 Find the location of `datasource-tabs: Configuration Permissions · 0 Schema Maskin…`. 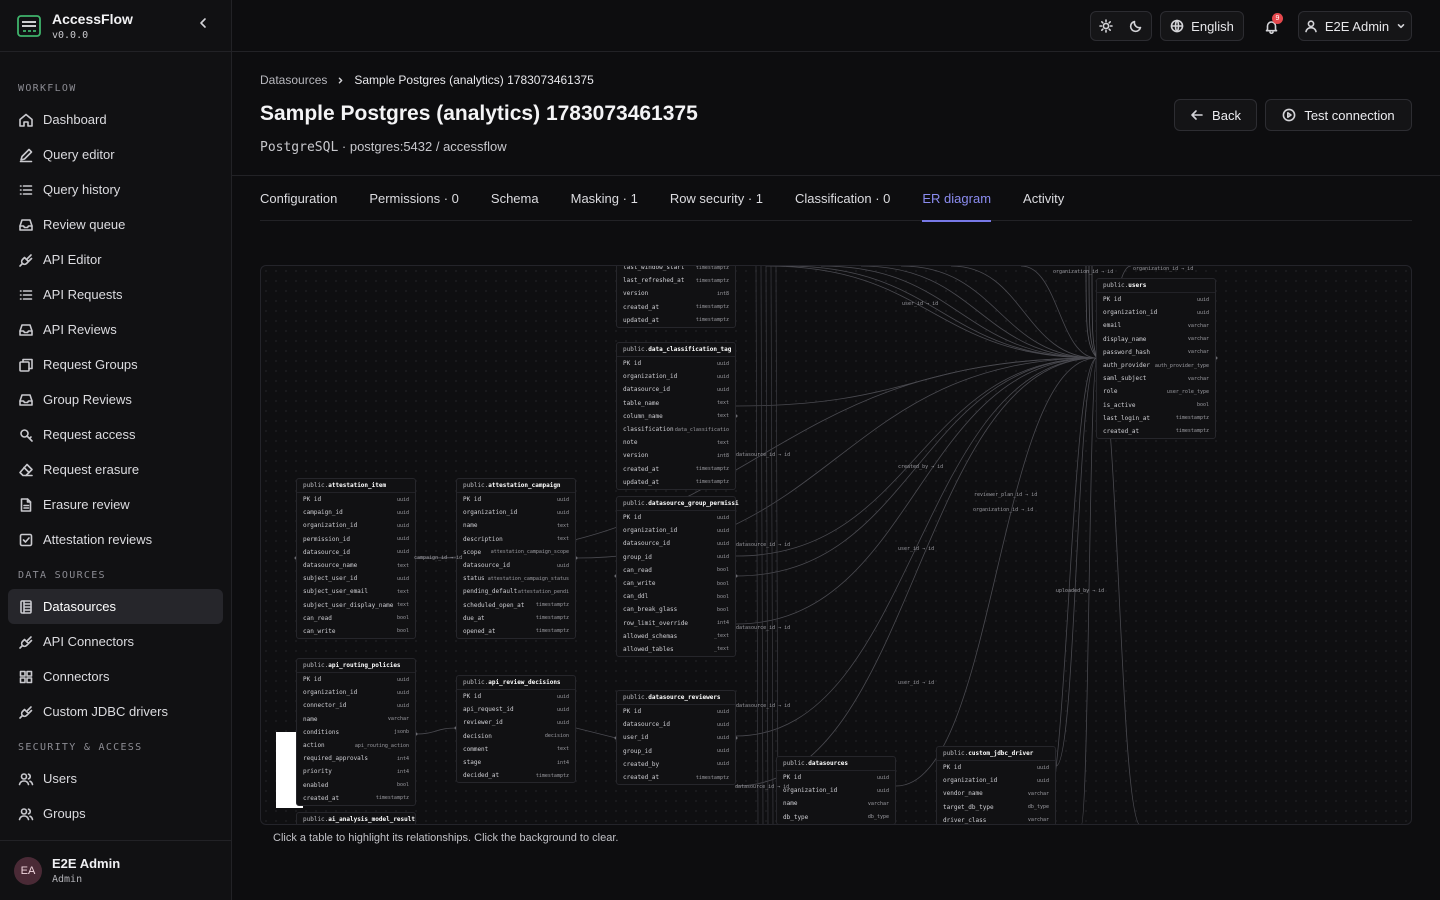

datasource-tabs: Configuration Permissions · 0 Schema Maskin… is located at coordinates (836, 199).